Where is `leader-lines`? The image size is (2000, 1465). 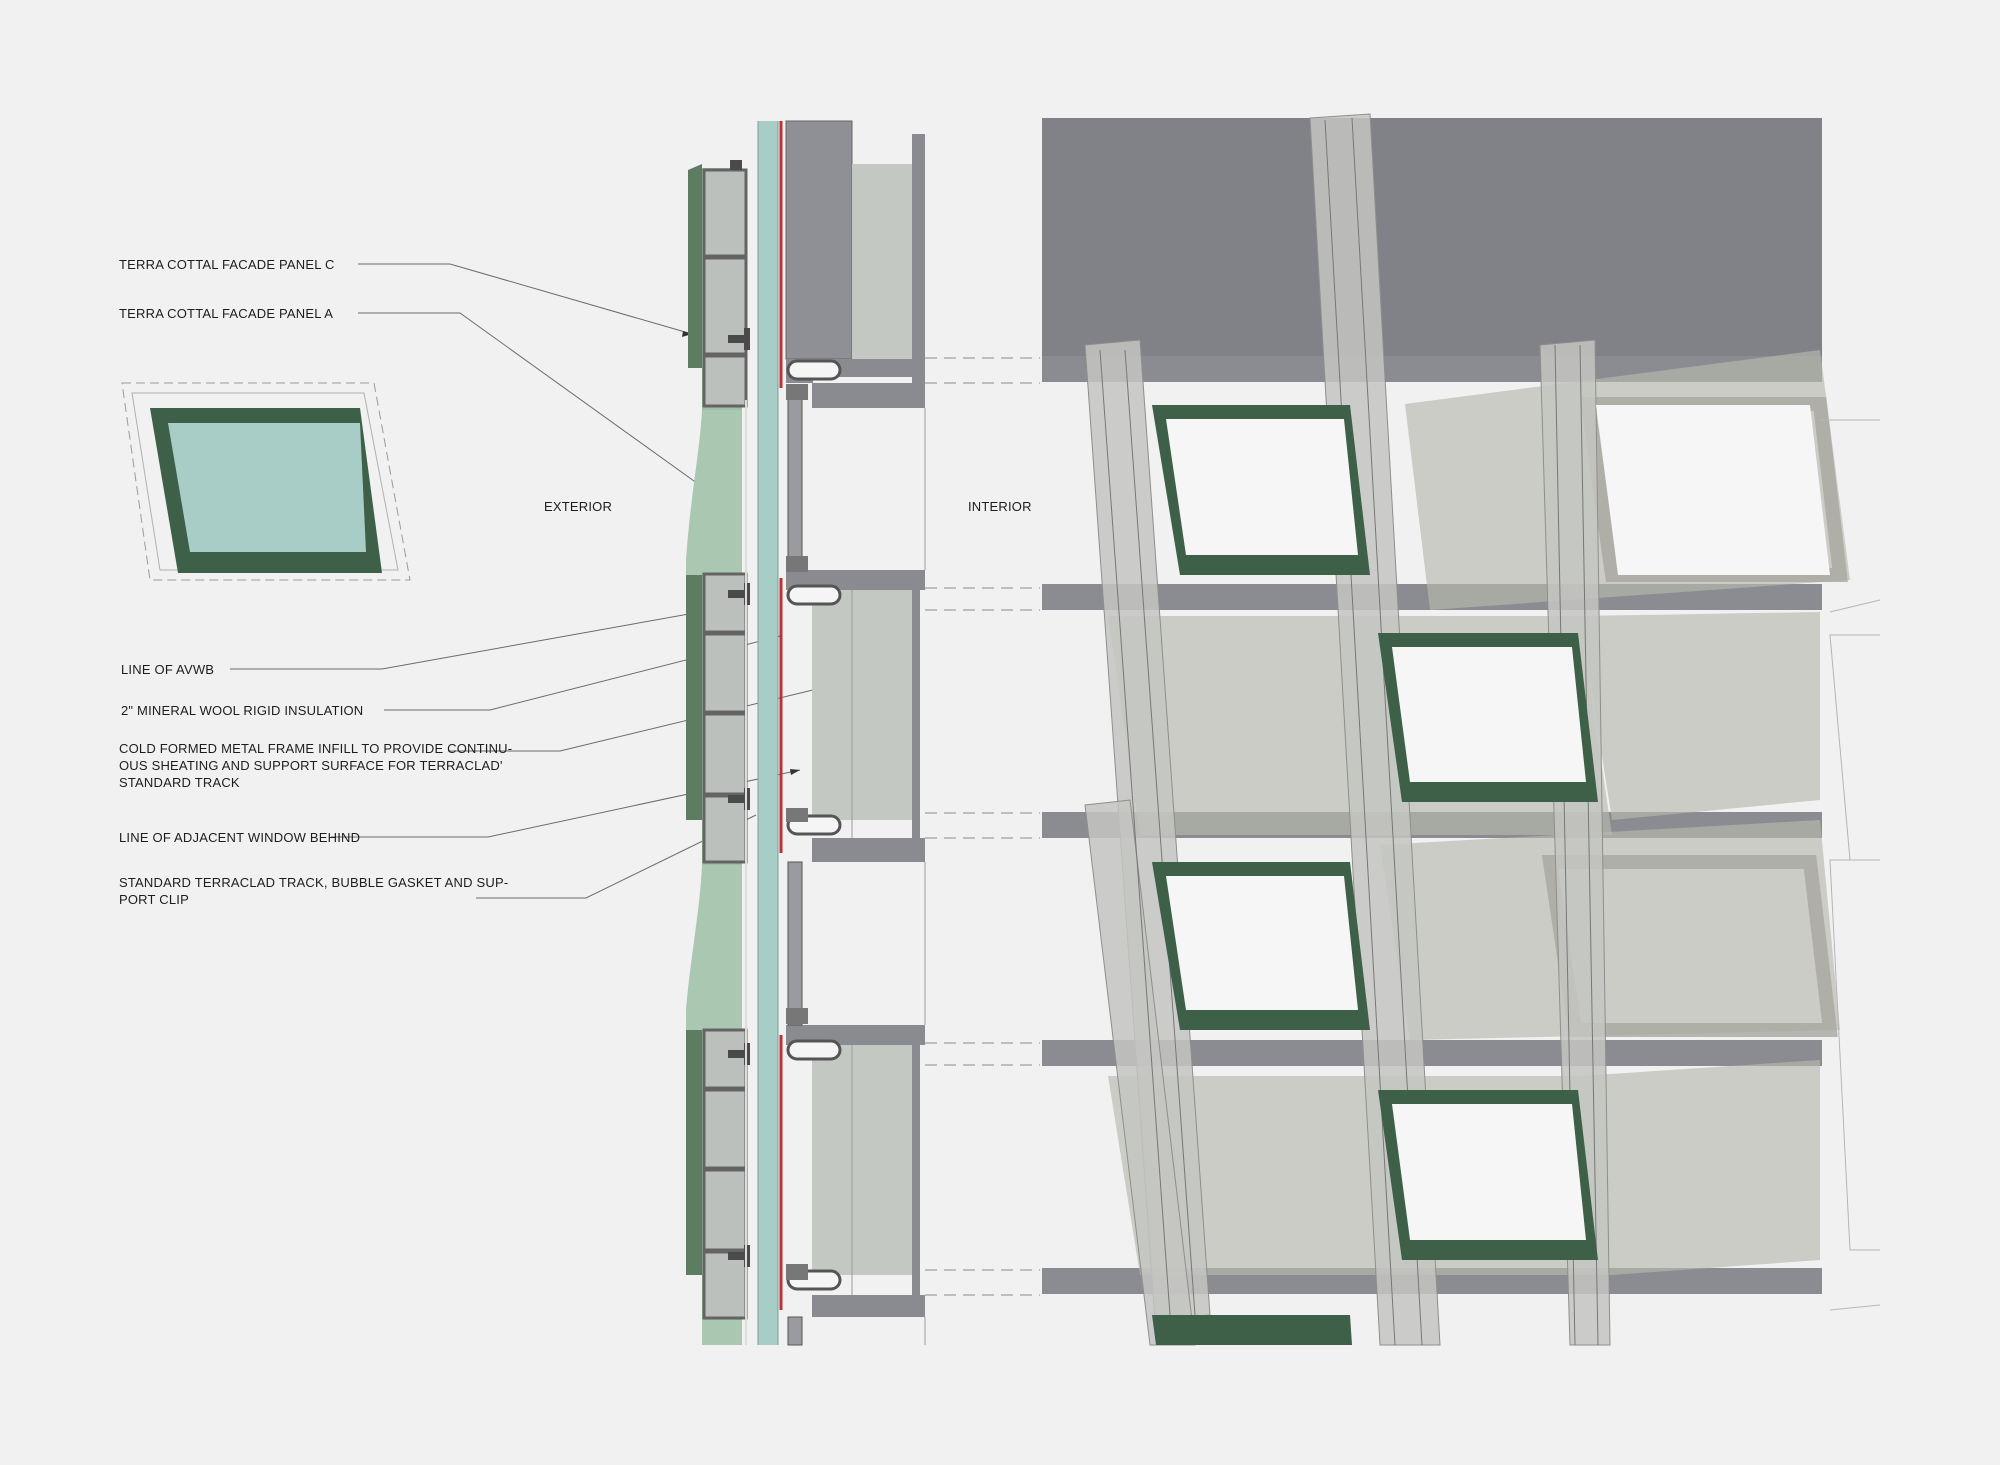 leader-lines is located at coordinates (538, 581).